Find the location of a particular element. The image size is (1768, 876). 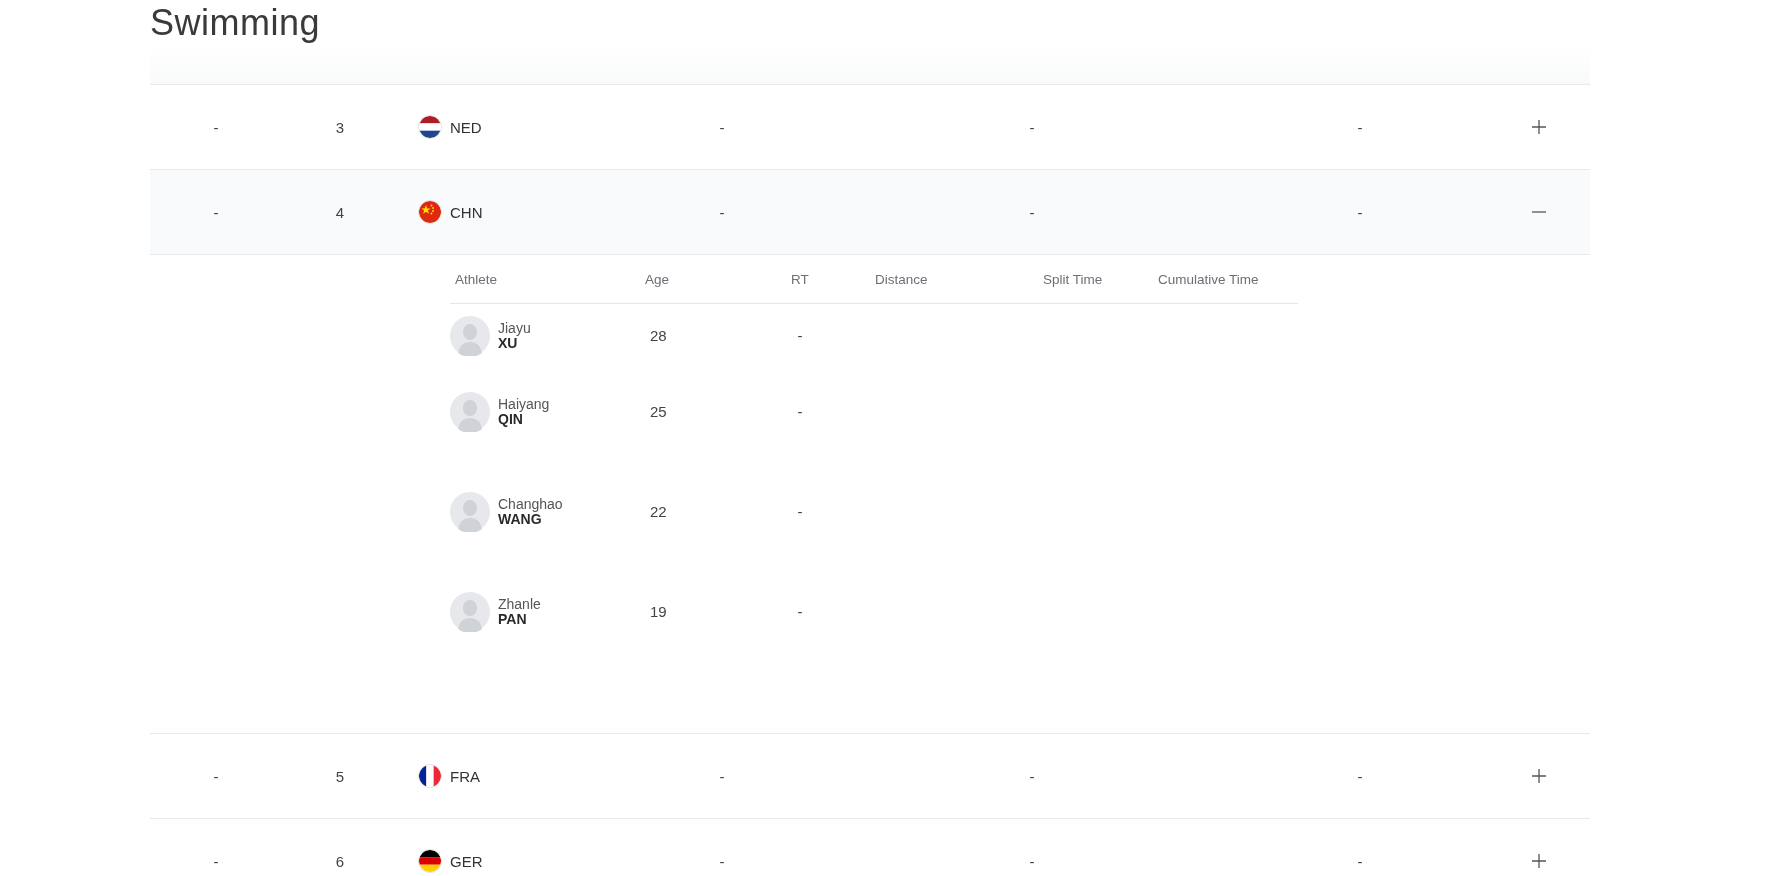

age-cell-text: 22 is located at coordinates (658, 512).